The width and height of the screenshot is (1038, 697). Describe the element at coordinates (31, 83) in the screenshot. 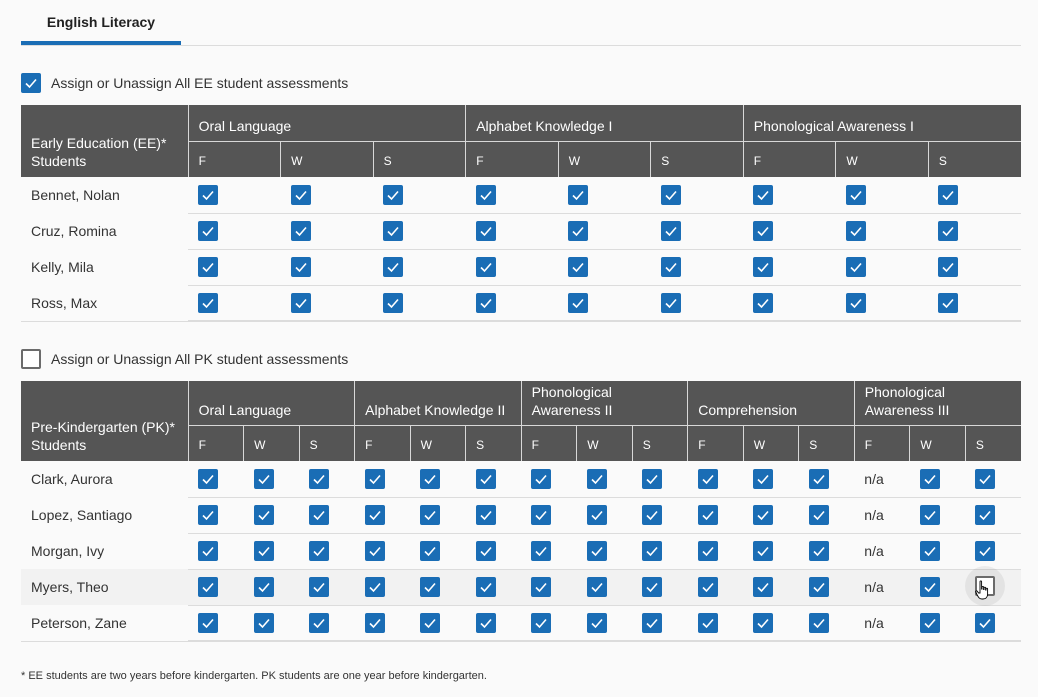

I see `assign-all-ee-checkbox` at that location.